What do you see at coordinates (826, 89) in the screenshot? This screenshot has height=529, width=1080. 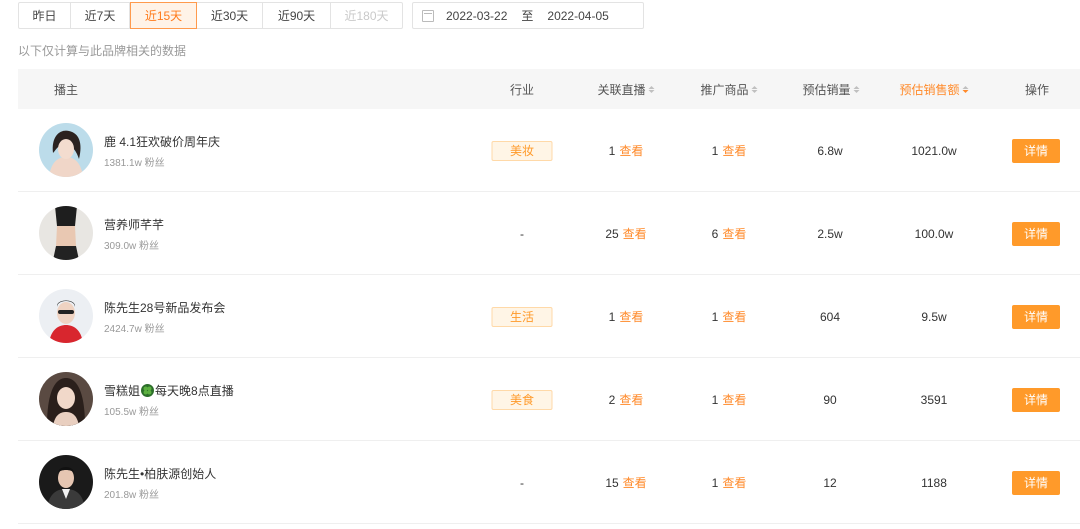 I see `header-sales-label: 预估销量` at bounding box center [826, 89].